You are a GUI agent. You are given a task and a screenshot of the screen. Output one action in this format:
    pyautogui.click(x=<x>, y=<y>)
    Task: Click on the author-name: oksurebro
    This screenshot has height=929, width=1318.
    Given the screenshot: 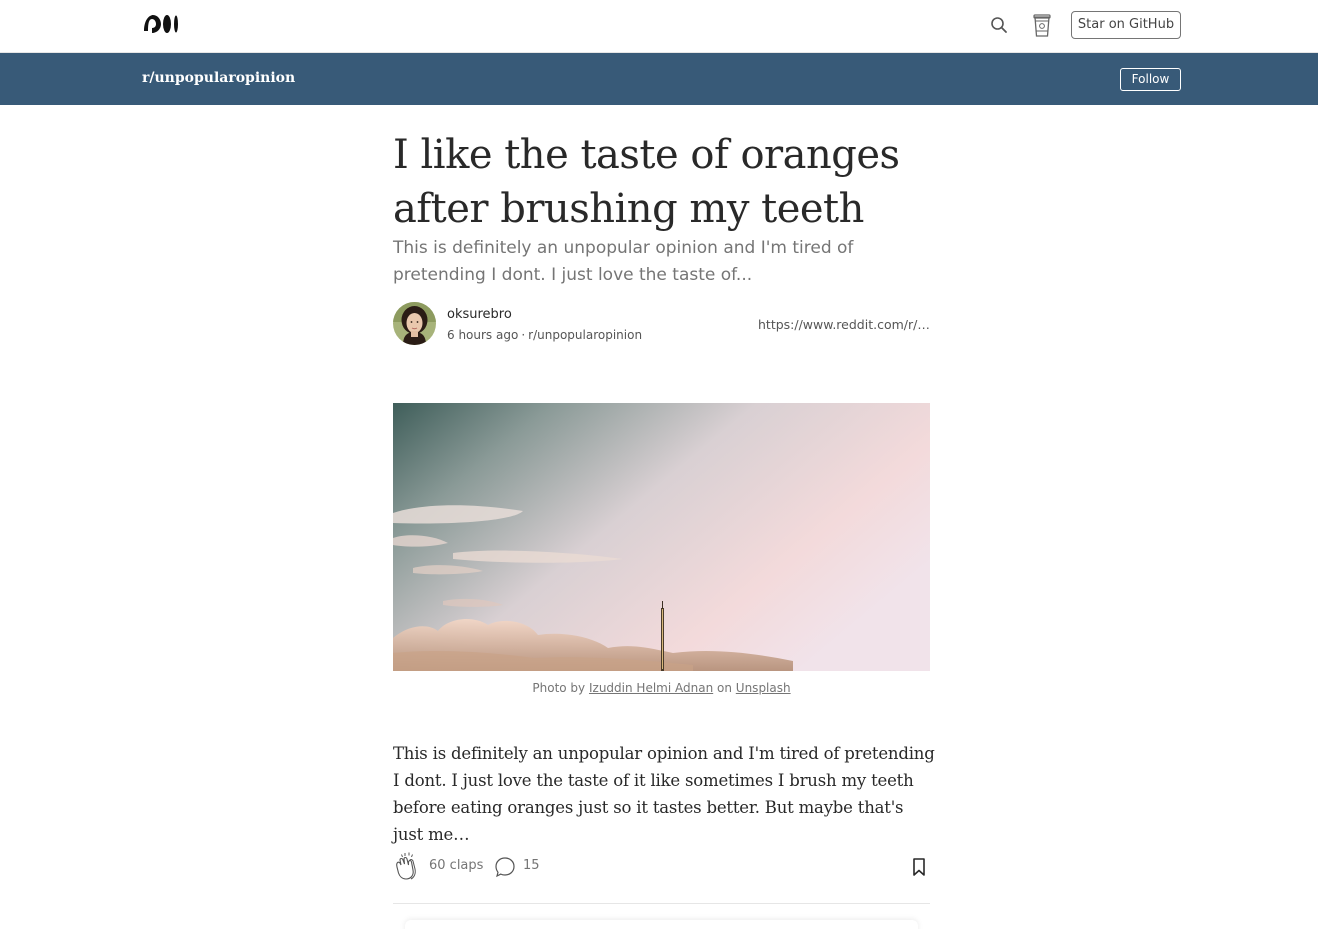 What is the action you would take?
    pyautogui.click(x=479, y=314)
    